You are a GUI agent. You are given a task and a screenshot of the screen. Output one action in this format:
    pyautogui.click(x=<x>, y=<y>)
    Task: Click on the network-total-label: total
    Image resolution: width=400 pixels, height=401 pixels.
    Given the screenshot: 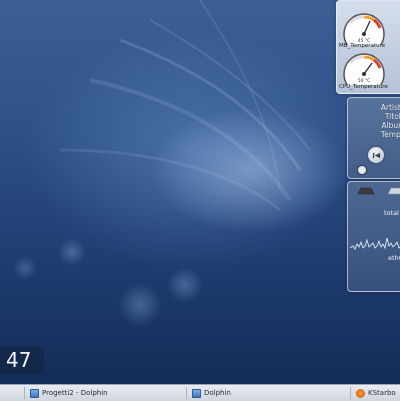 What is the action you would take?
    pyautogui.click(x=391, y=213)
    